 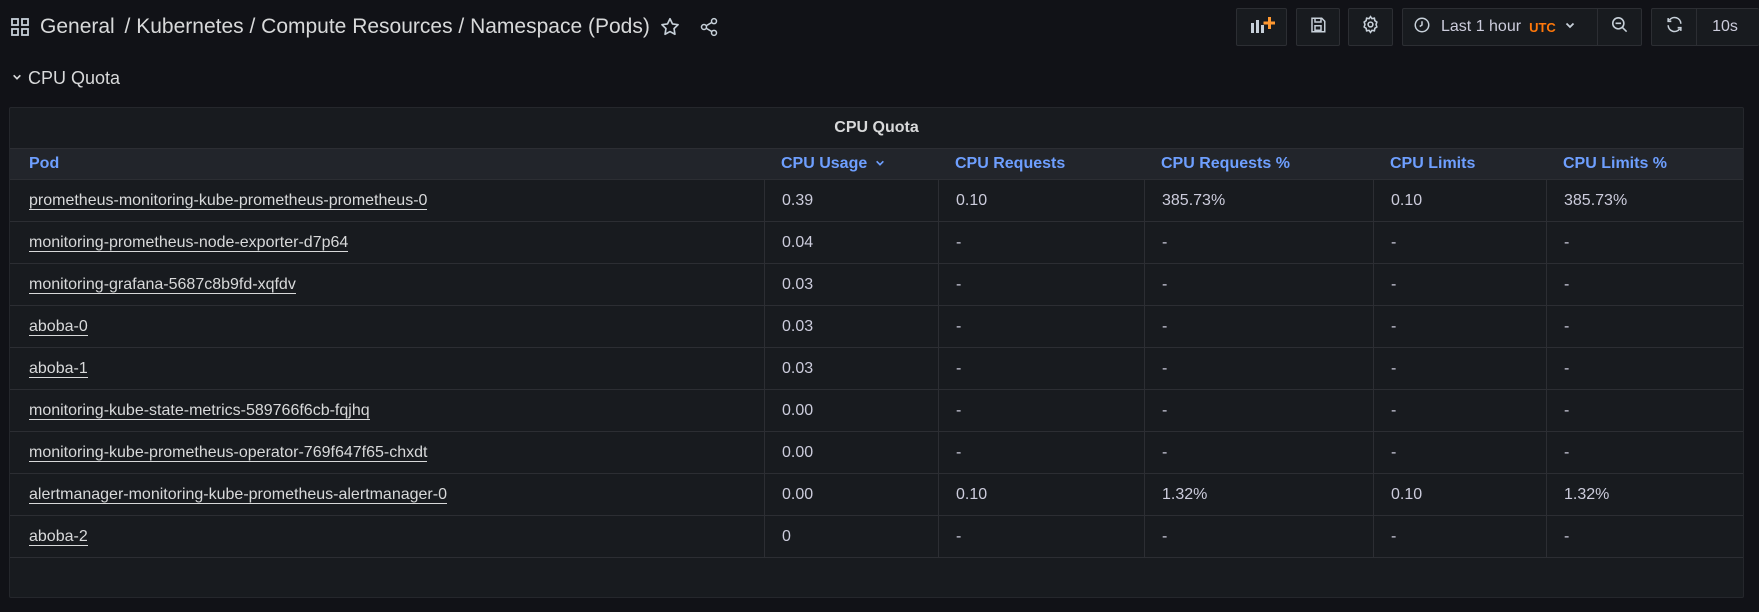 I want to click on pod-cell: aboba-1, so click(x=387, y=368).